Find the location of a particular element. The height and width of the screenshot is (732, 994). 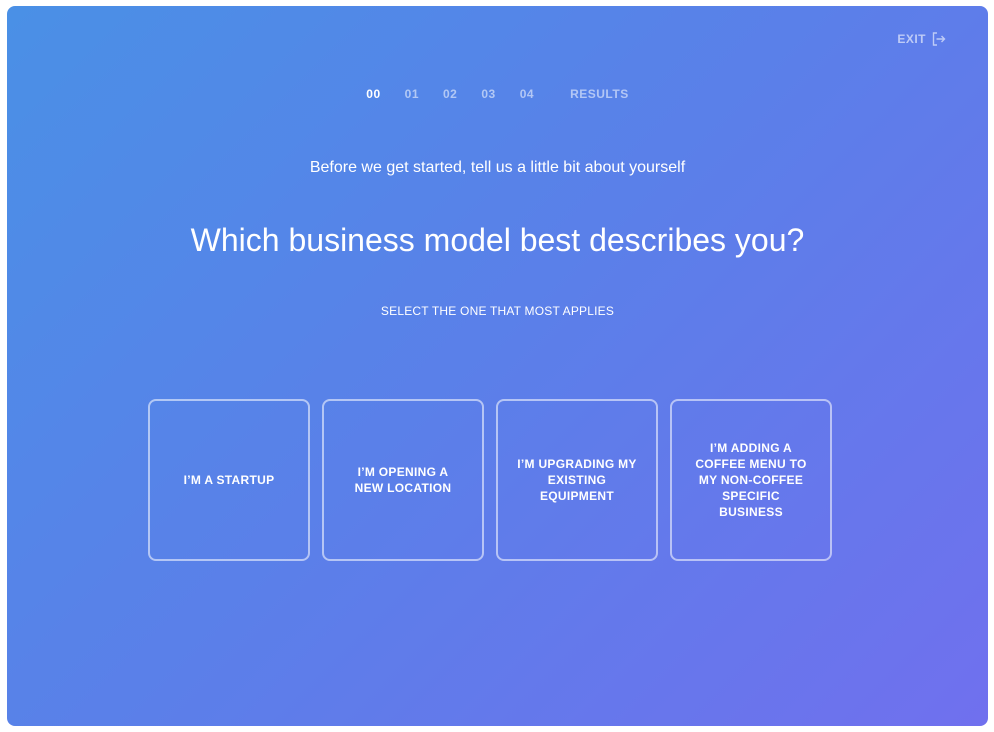

option-label: I’M OPENING A NEW LOCATION is located at coordinates (403, 480).